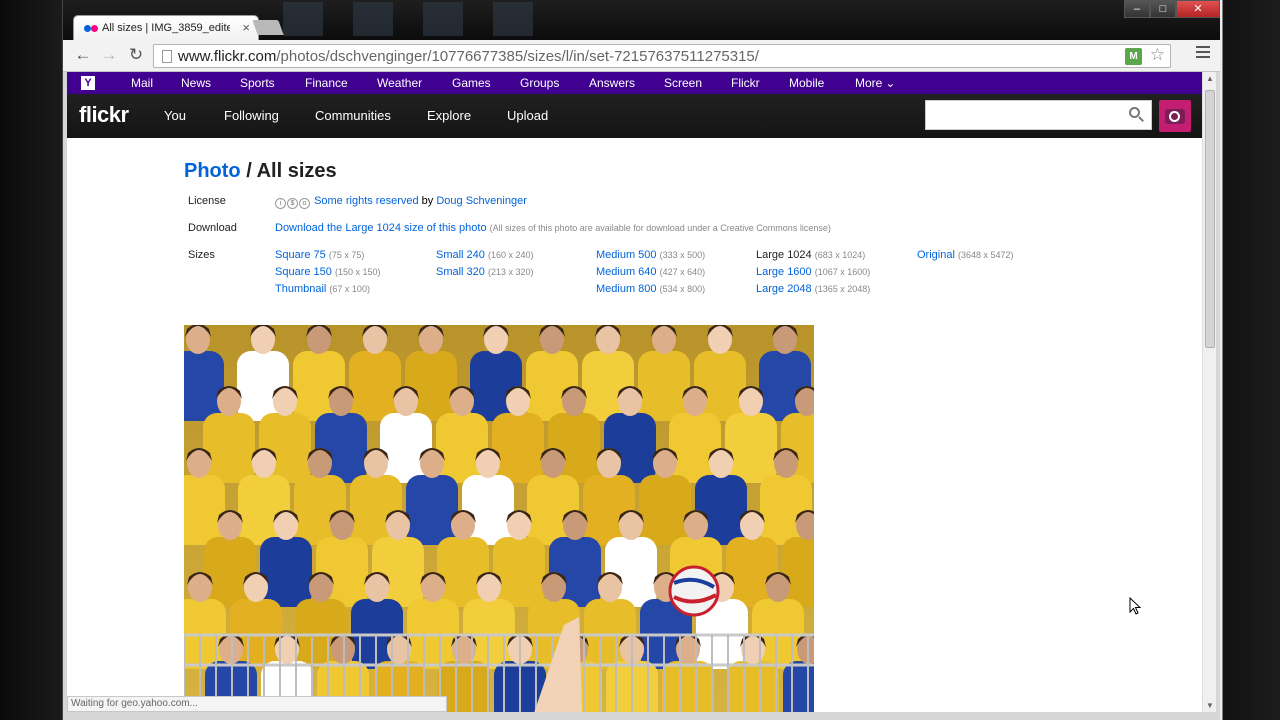 The height and width of the screenshot is (720, 1280). What do you see at coordinates (1157, 55) in the screenshot?
I see `bookmark-star-icon: ☆` at bounding box center [1157, 55].